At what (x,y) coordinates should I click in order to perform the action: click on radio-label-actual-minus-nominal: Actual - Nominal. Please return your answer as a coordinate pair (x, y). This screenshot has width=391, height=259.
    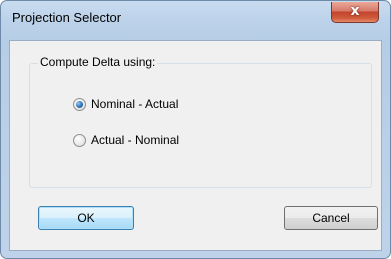
    Looking at the image, I should click on (135, 140).